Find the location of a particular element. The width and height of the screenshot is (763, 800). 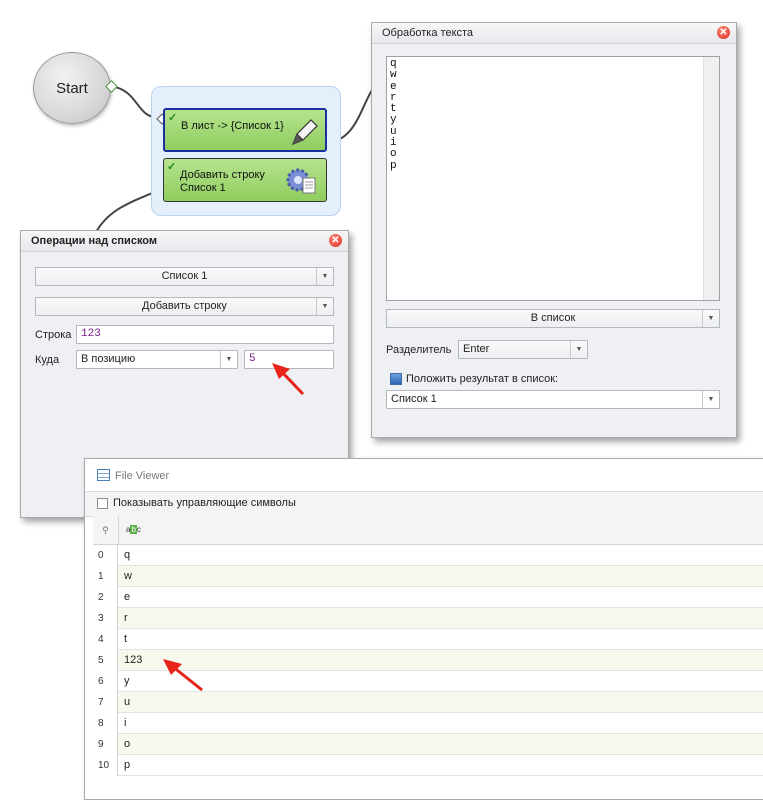

row-value: w is located at coordinates (128, 576).